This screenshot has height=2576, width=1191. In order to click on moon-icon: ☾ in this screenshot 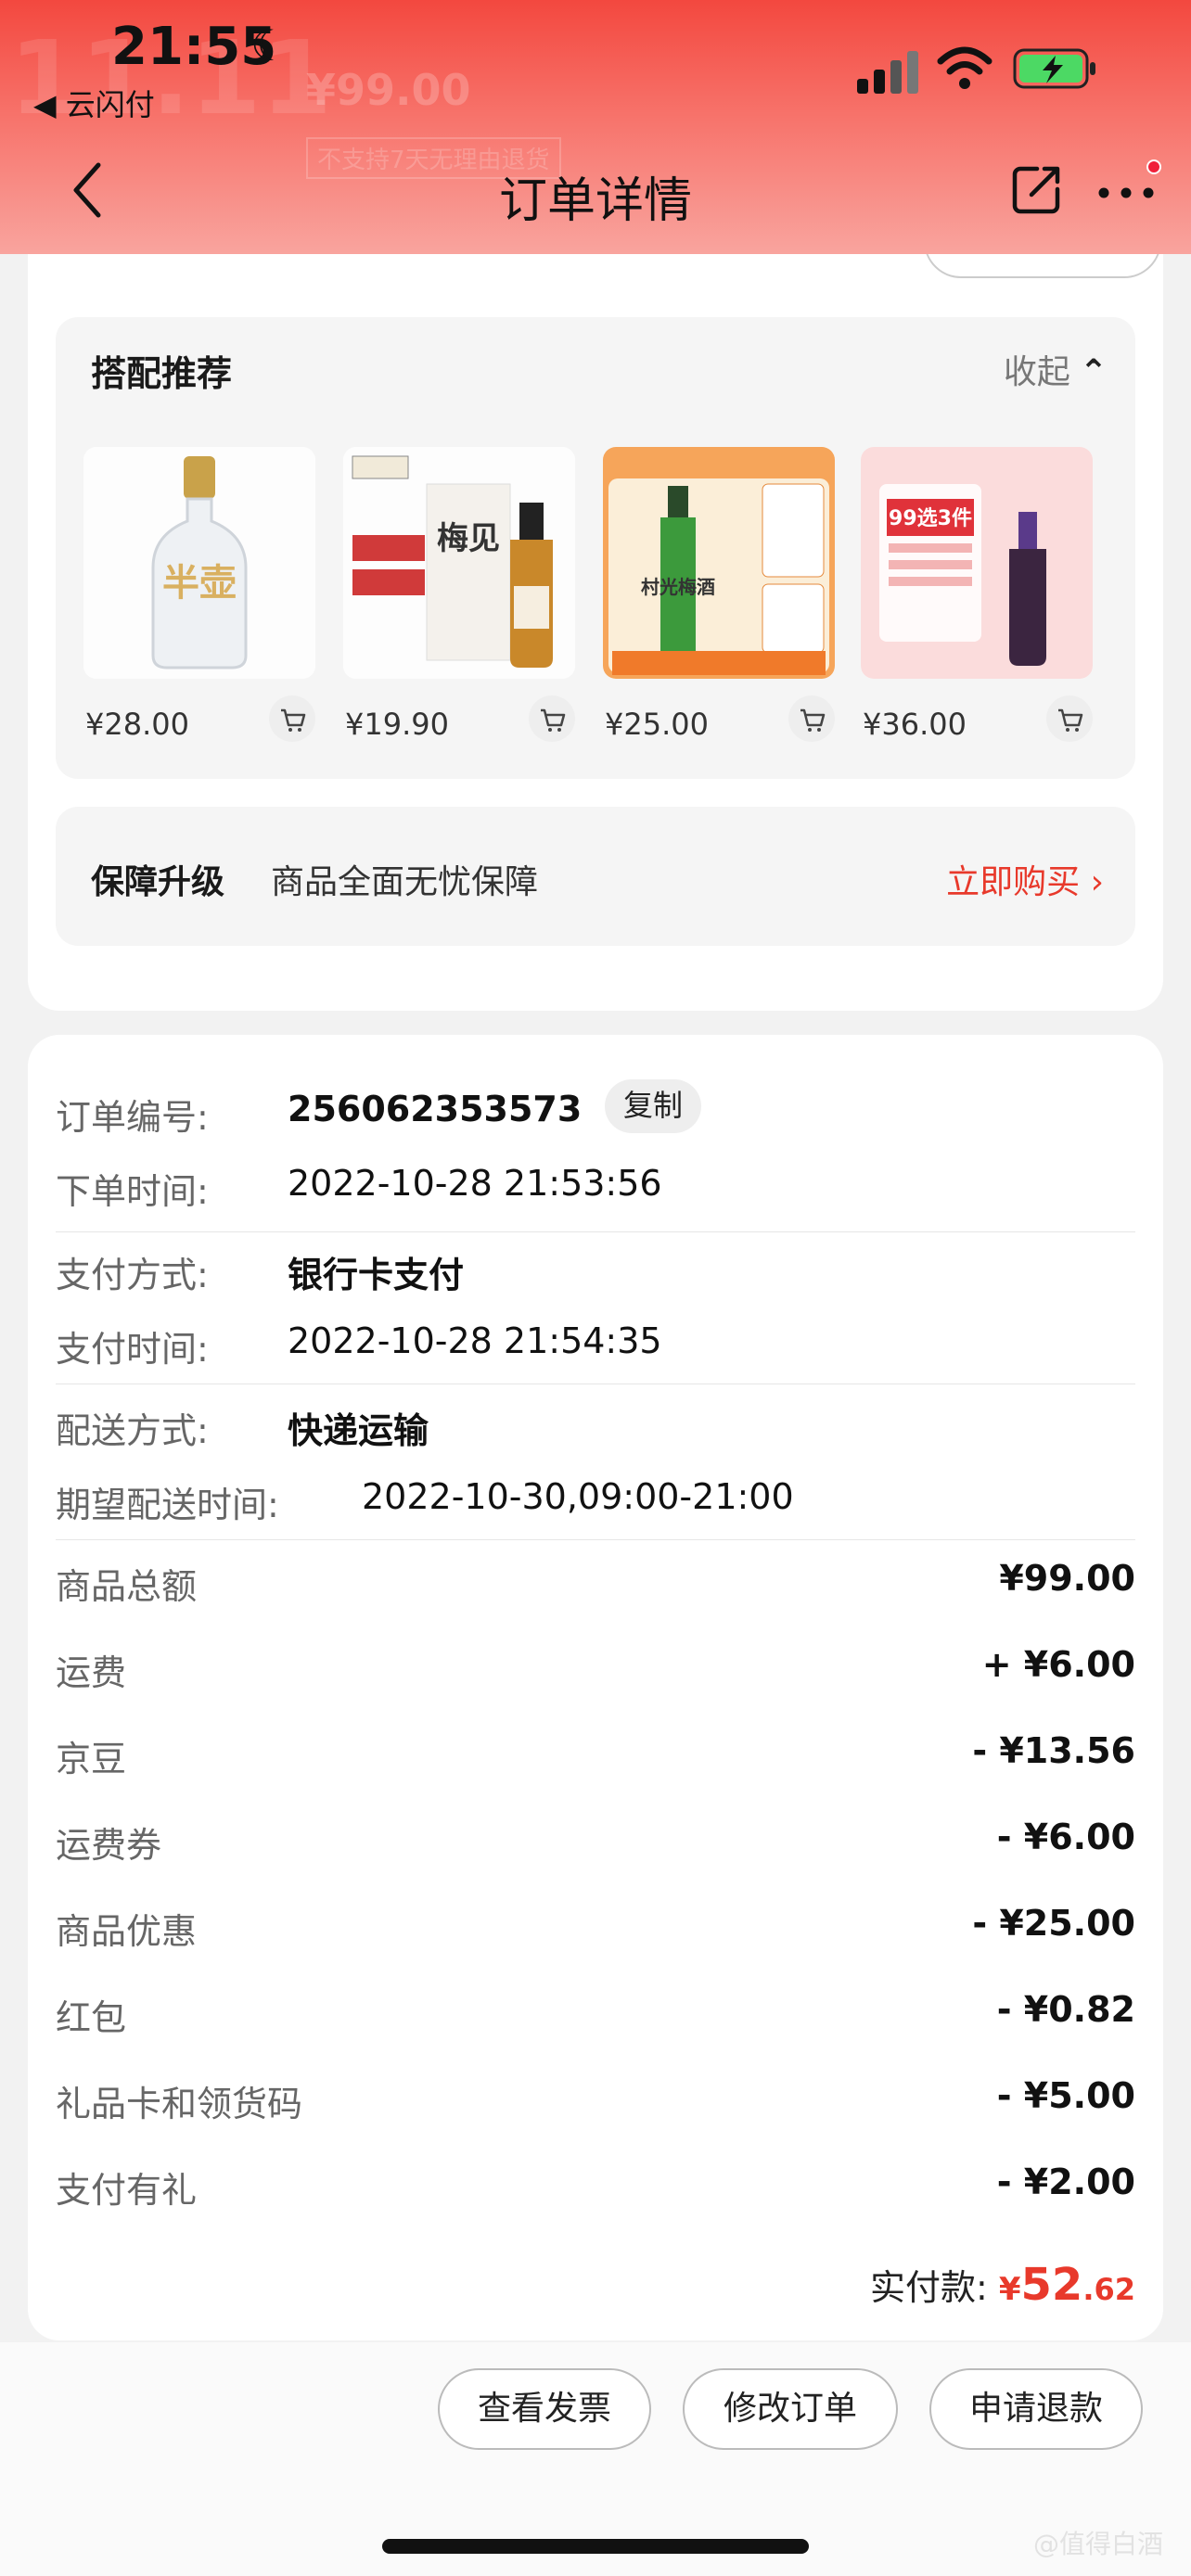, I will do `click(270, 45)`.